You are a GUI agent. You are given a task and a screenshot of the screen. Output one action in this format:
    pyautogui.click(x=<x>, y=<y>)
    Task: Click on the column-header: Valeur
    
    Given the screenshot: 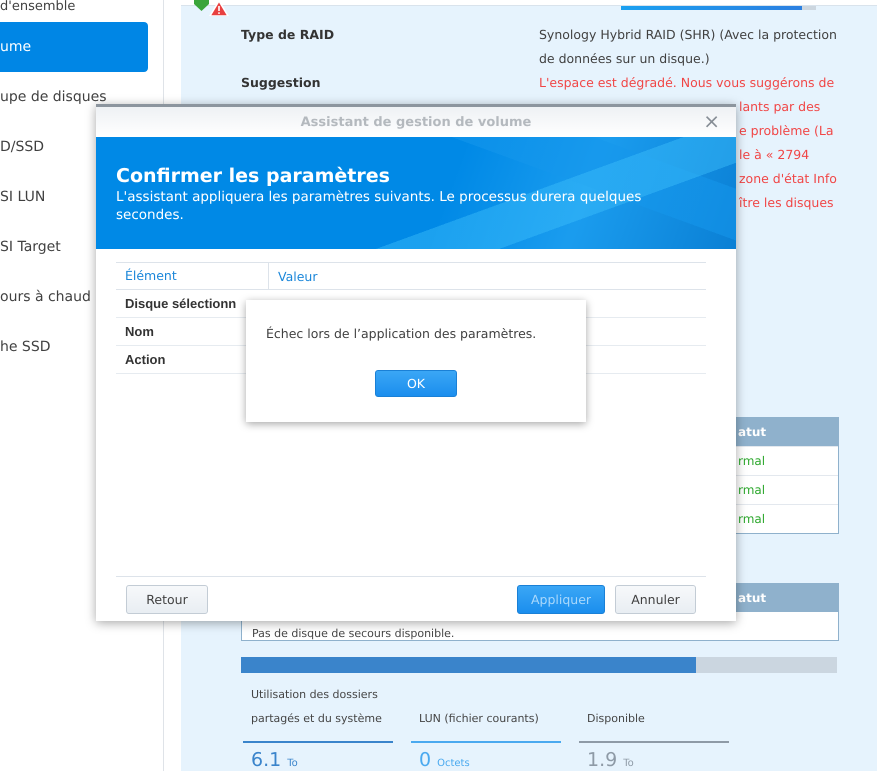 What is the action you would take?
    pyautogui.click(x=297, y=276)
    